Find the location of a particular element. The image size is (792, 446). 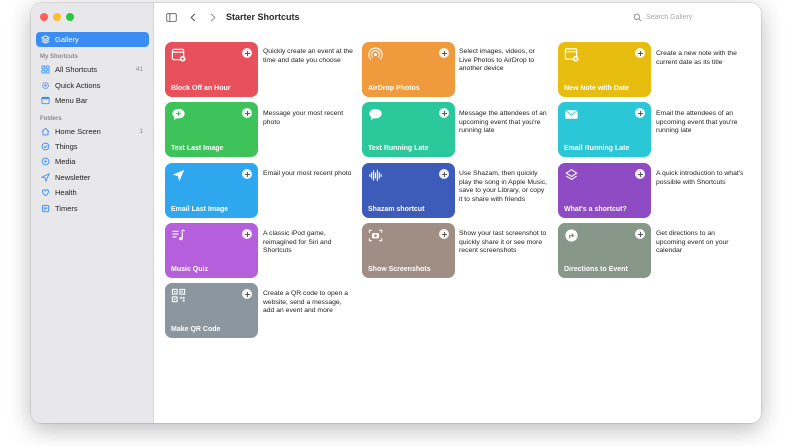

sidebar-item-things: Things is located at coordinates (92, 146).